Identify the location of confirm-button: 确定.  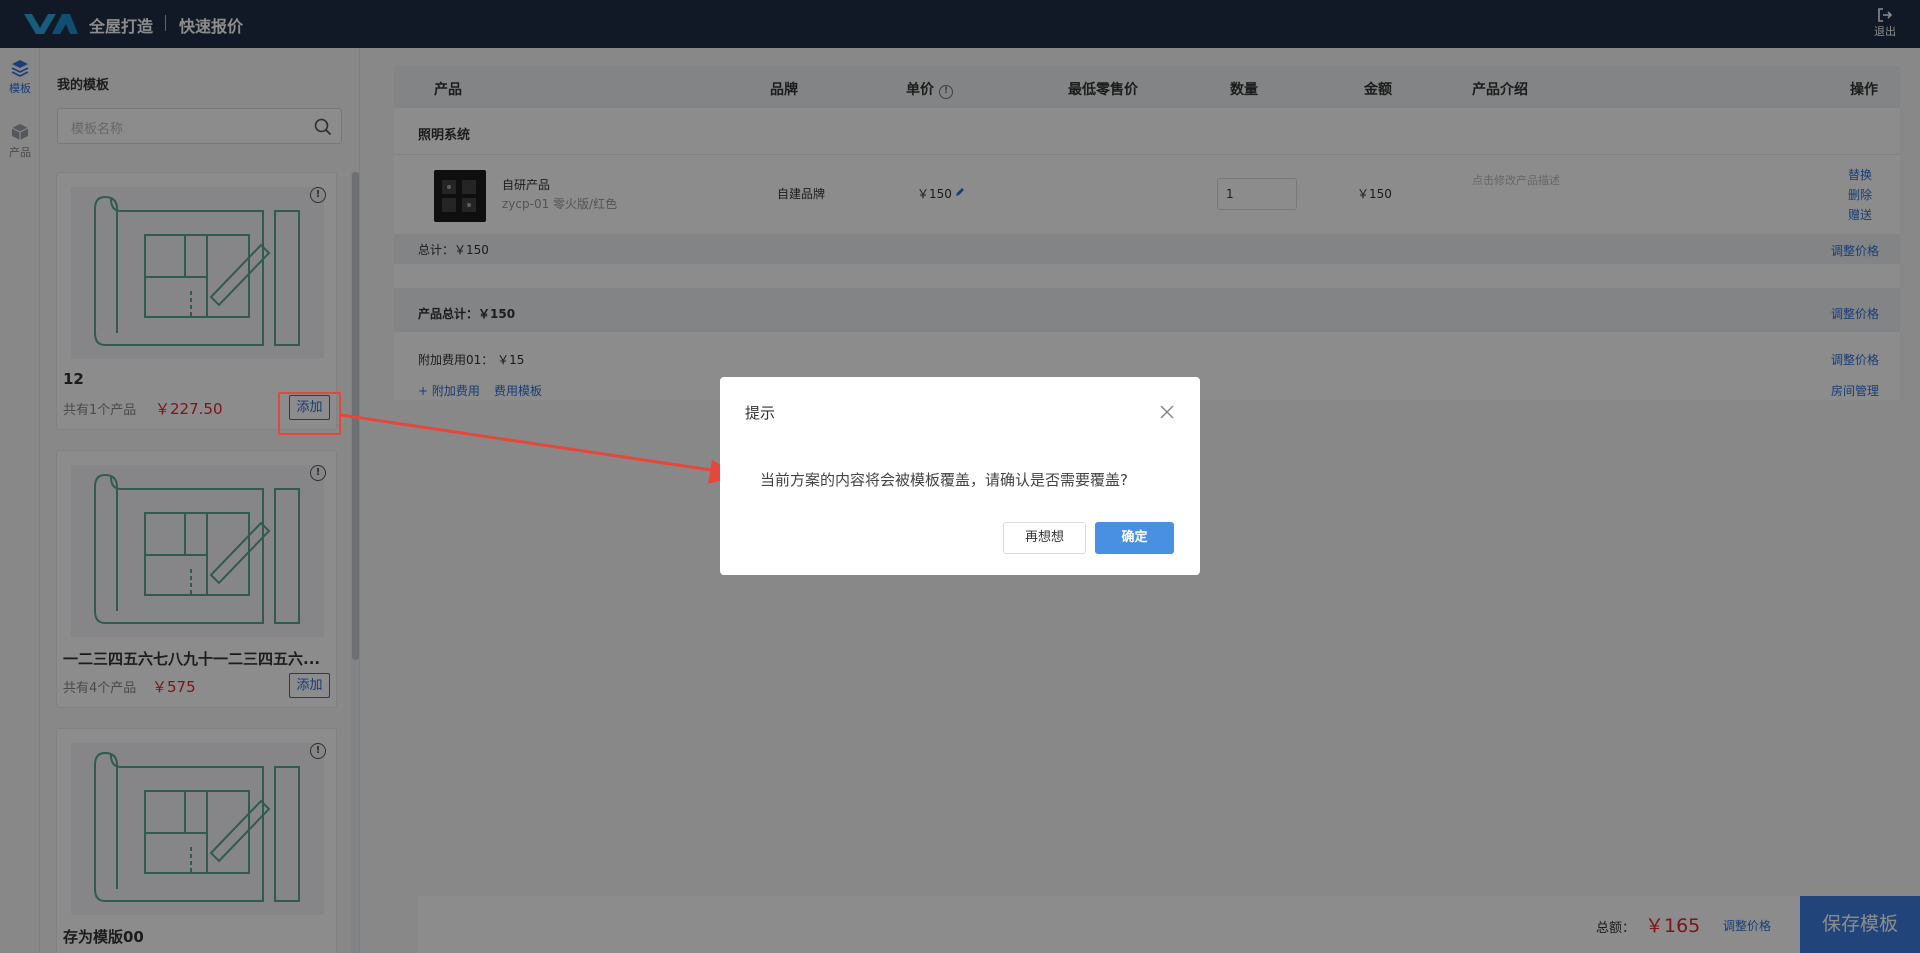
(1134, 538).